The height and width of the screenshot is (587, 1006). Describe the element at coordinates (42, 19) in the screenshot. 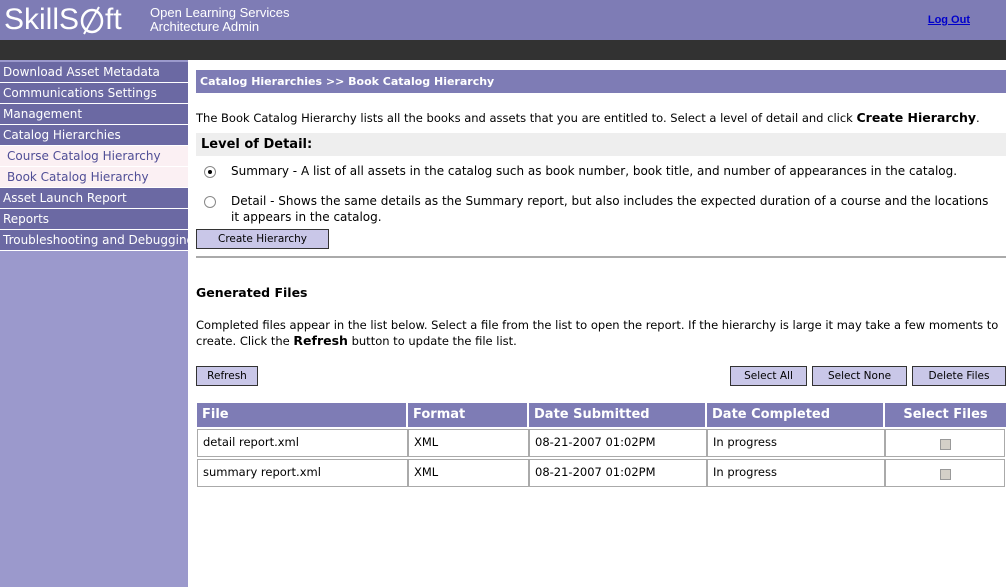

I see `logo-text: SkillS` at that location.